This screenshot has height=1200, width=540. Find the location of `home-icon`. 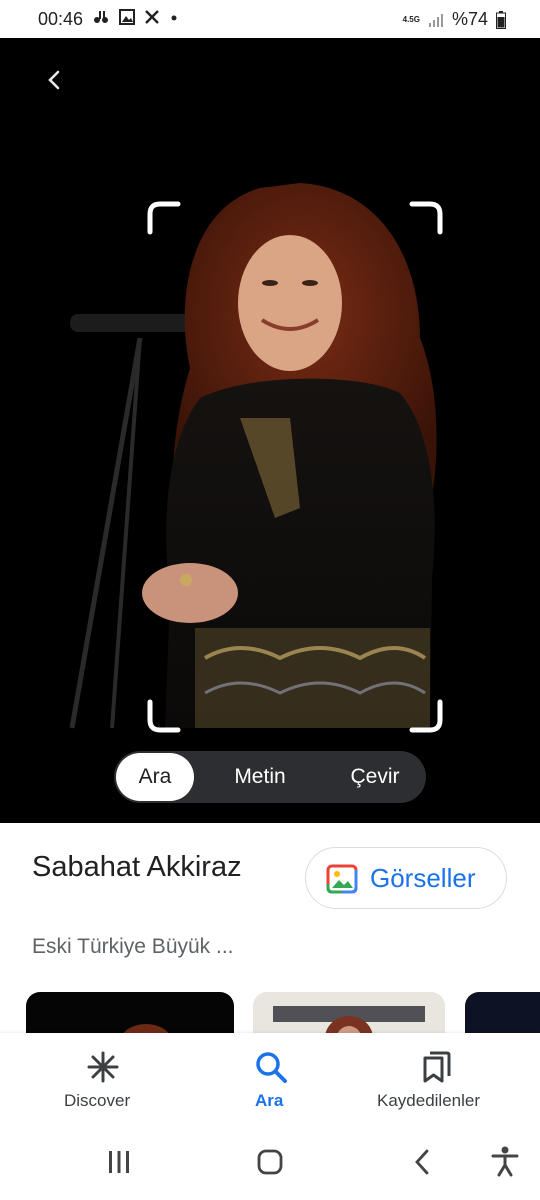

home-icon is located at coordinates (270, 1162).